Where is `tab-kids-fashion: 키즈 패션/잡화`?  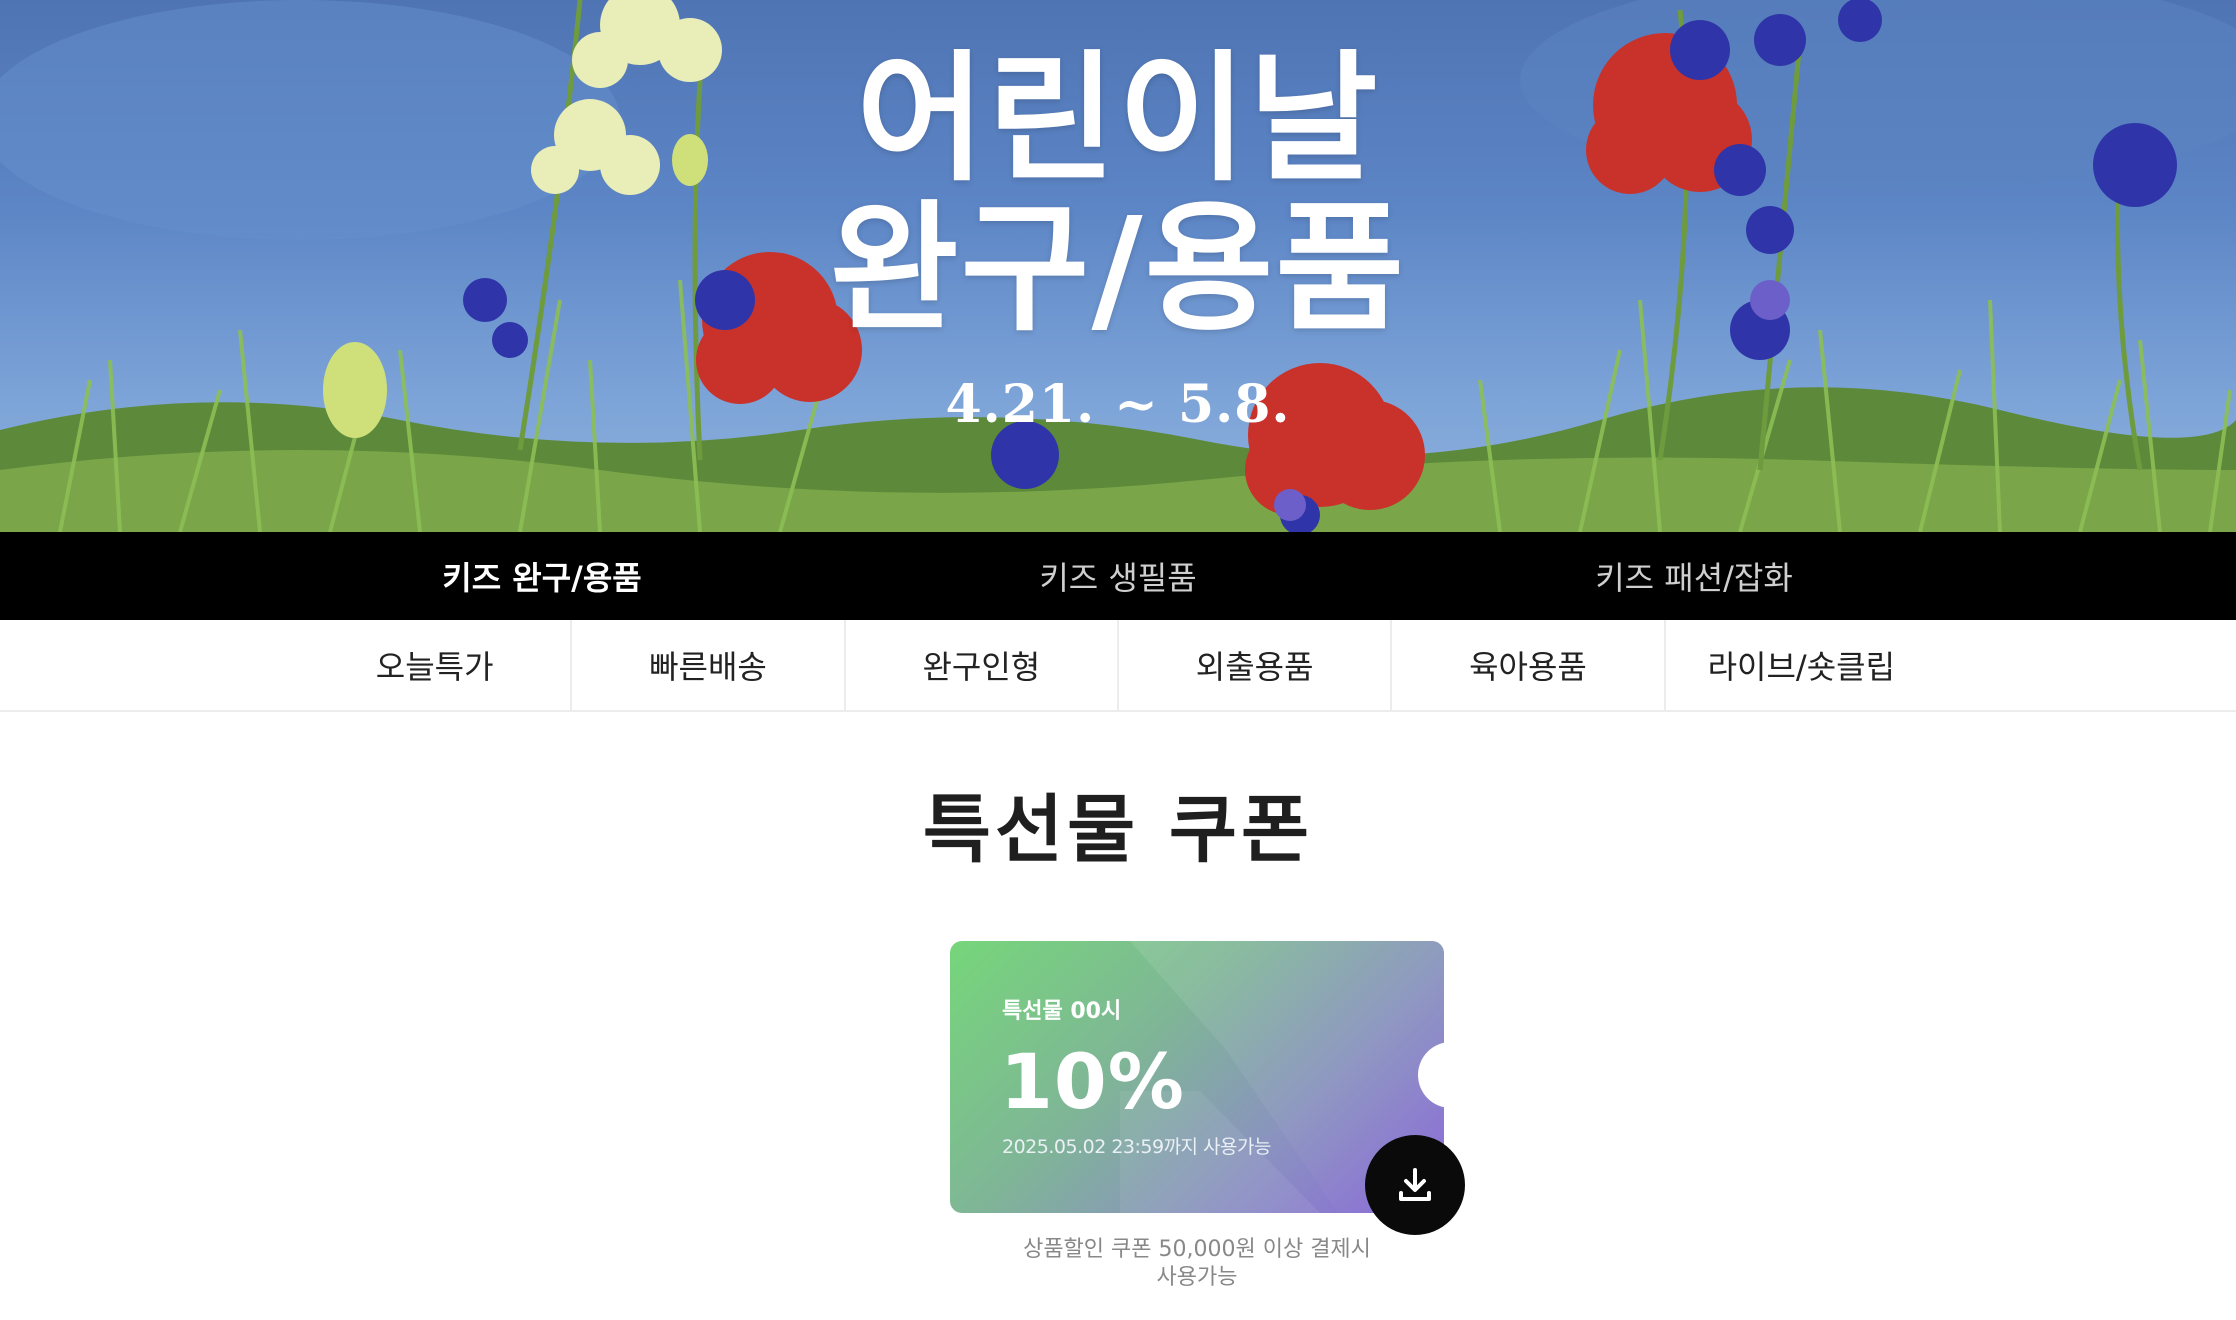 tab-kids-fashion: 키즈 패션/잡화 is located at coordinates (1694, 576).